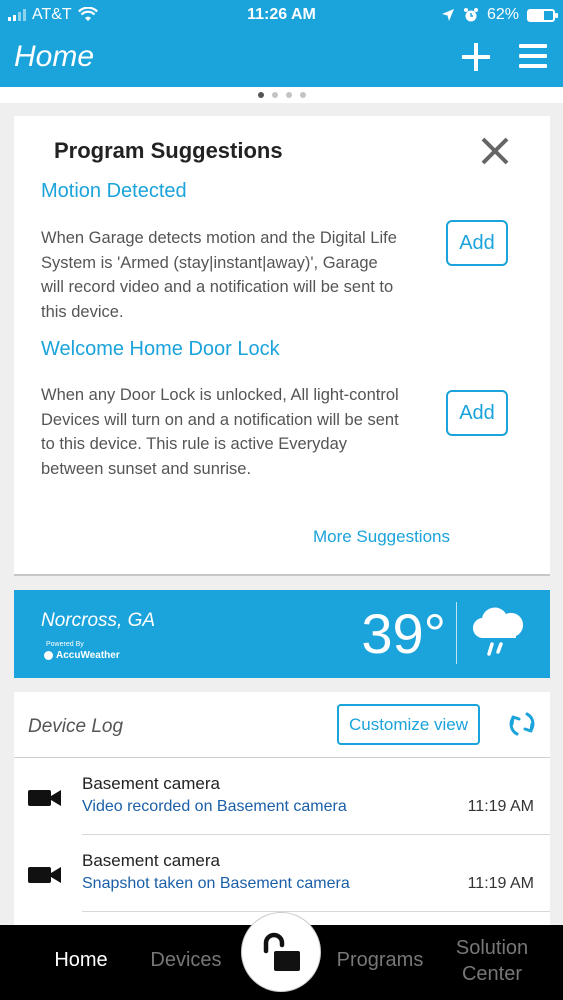 The height and width of the screenshot is (1000, 563). I want to click on alarm-clock-icon, so click(470, 15).